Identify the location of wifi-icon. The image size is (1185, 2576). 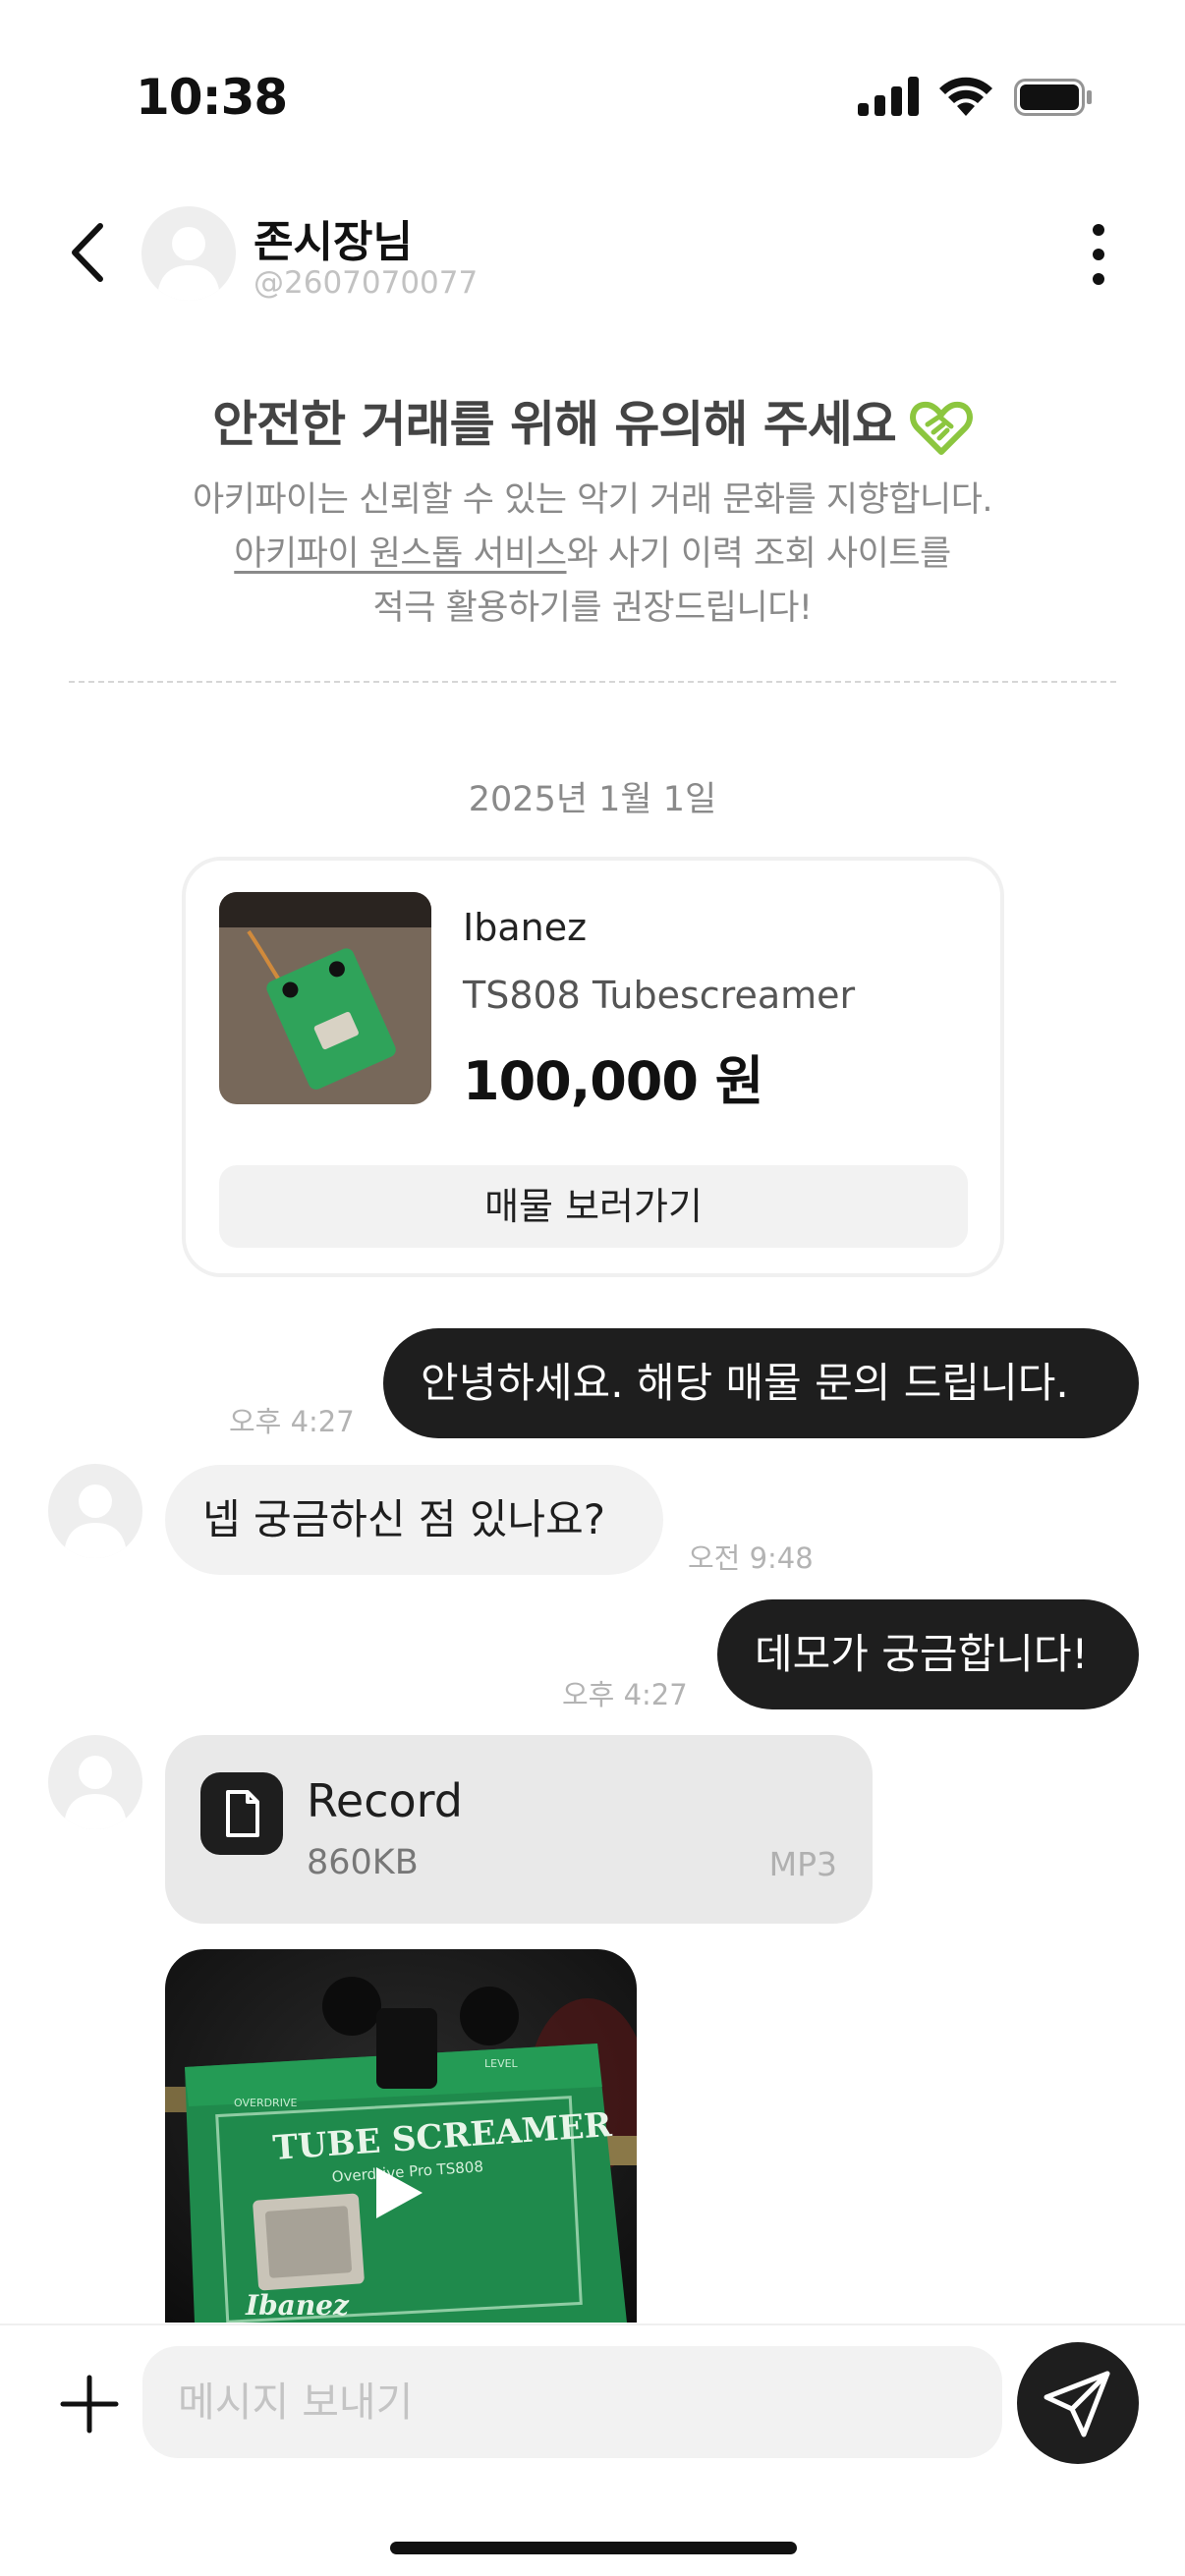
(966, 96).